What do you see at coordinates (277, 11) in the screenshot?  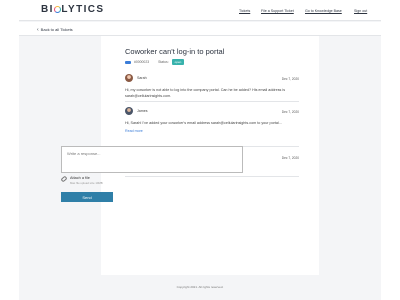 I see `nav-link-file-ticket: File a Support Ticket` at bounding box center [277, 11].